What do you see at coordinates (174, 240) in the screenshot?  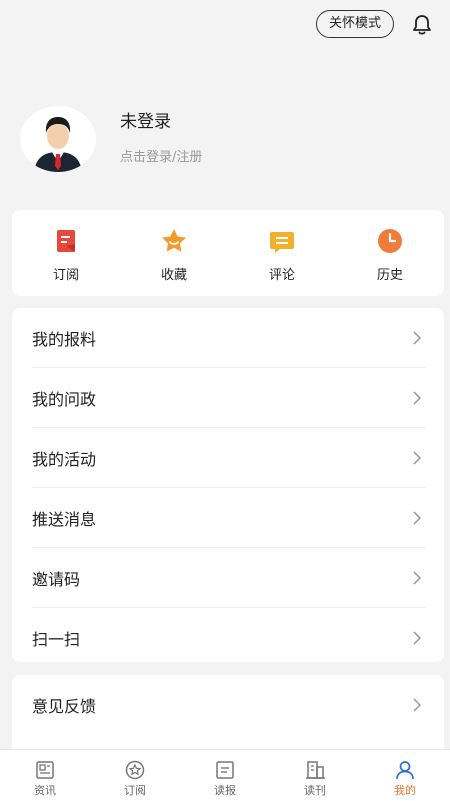 I see `star-icon` at bounding box center [174, 240].